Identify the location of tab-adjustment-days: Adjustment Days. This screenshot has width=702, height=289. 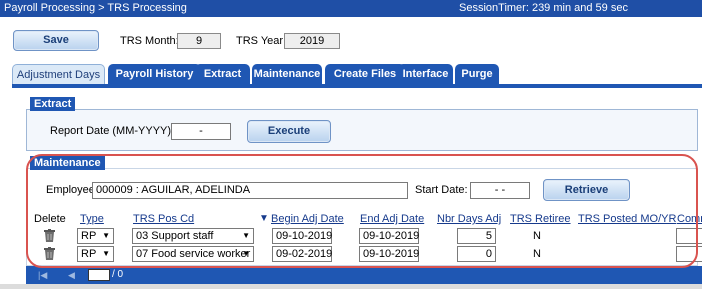
(58, 74).